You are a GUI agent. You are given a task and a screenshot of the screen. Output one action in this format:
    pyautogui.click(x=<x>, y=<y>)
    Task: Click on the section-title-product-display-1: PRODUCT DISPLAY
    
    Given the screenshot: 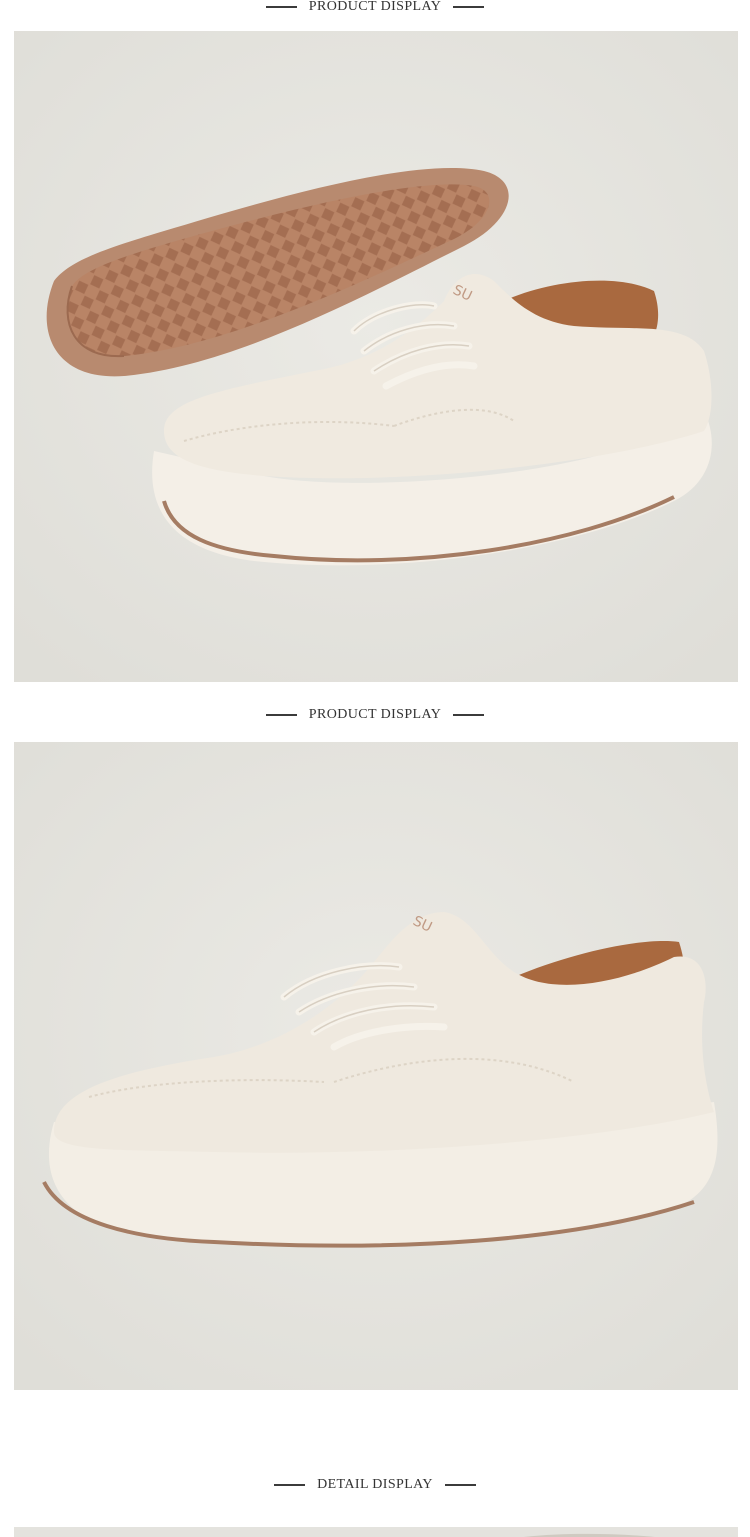 What is the action you would take?
    pyautogui.click(x=375, y=8)
    